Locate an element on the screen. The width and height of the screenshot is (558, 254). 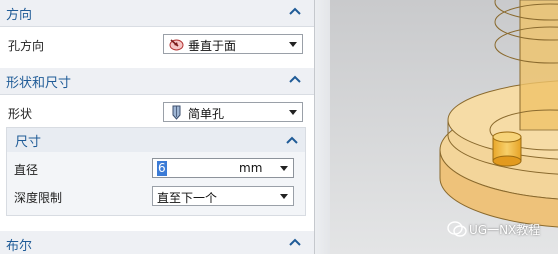
dimensions-title: 尺寸 is located at coordinates (28, 142).